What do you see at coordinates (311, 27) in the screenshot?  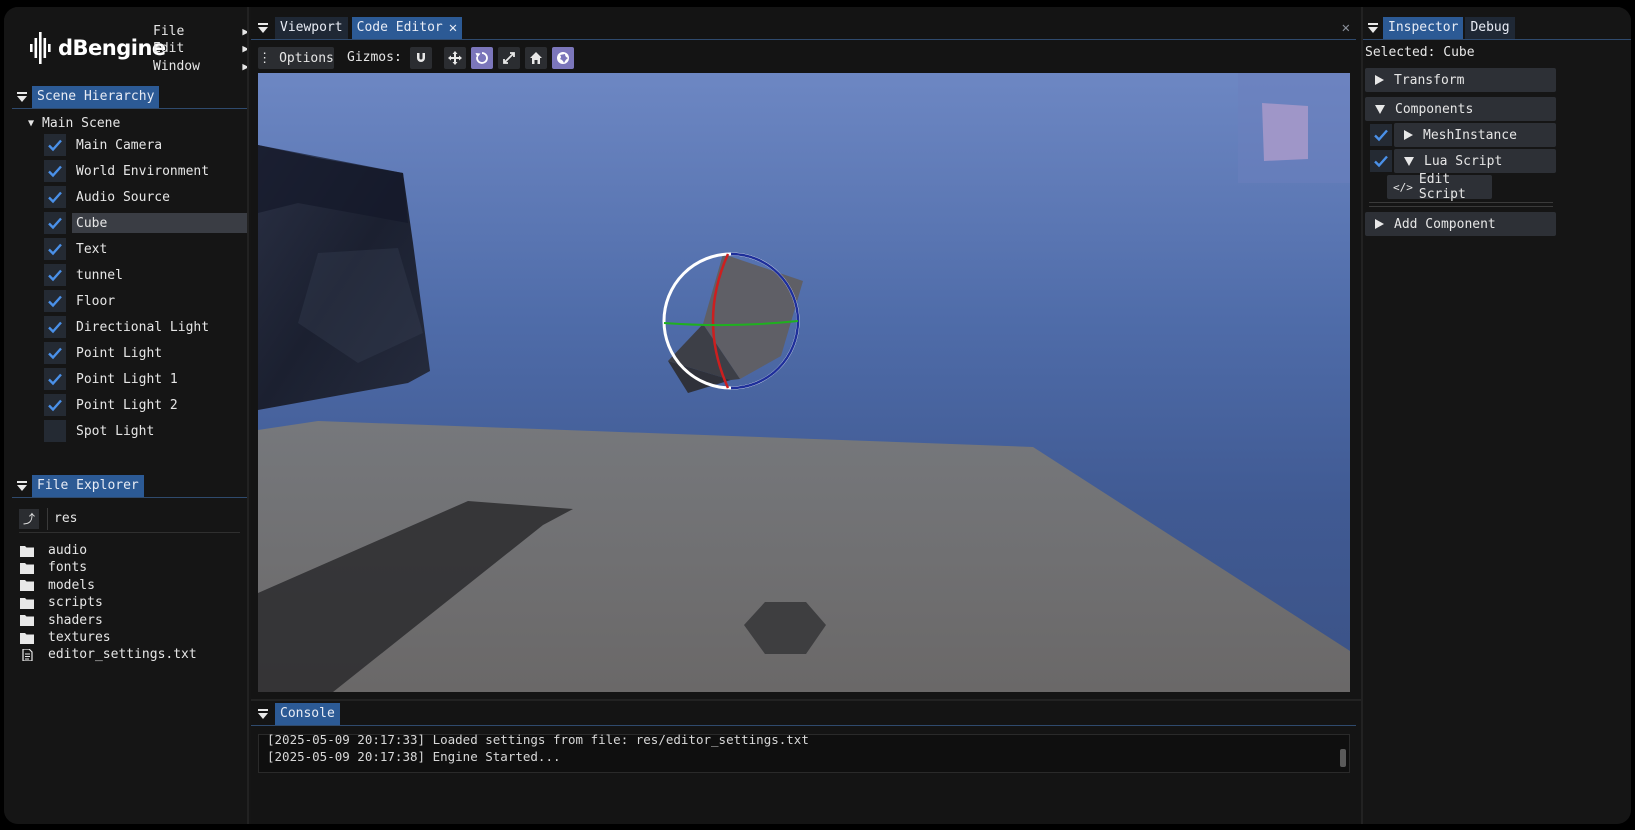 I see `tab-viewport: Viewport` at bounding box center [311, 27].